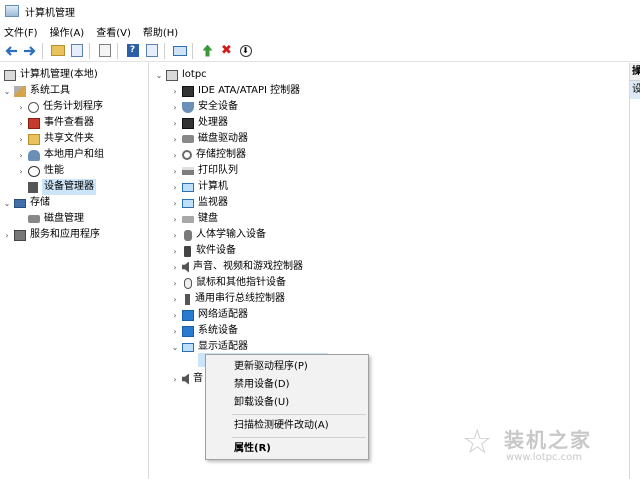 The height and width of the screenshot is (479, 640). I want to click on printer-icon, so click(188, 171).